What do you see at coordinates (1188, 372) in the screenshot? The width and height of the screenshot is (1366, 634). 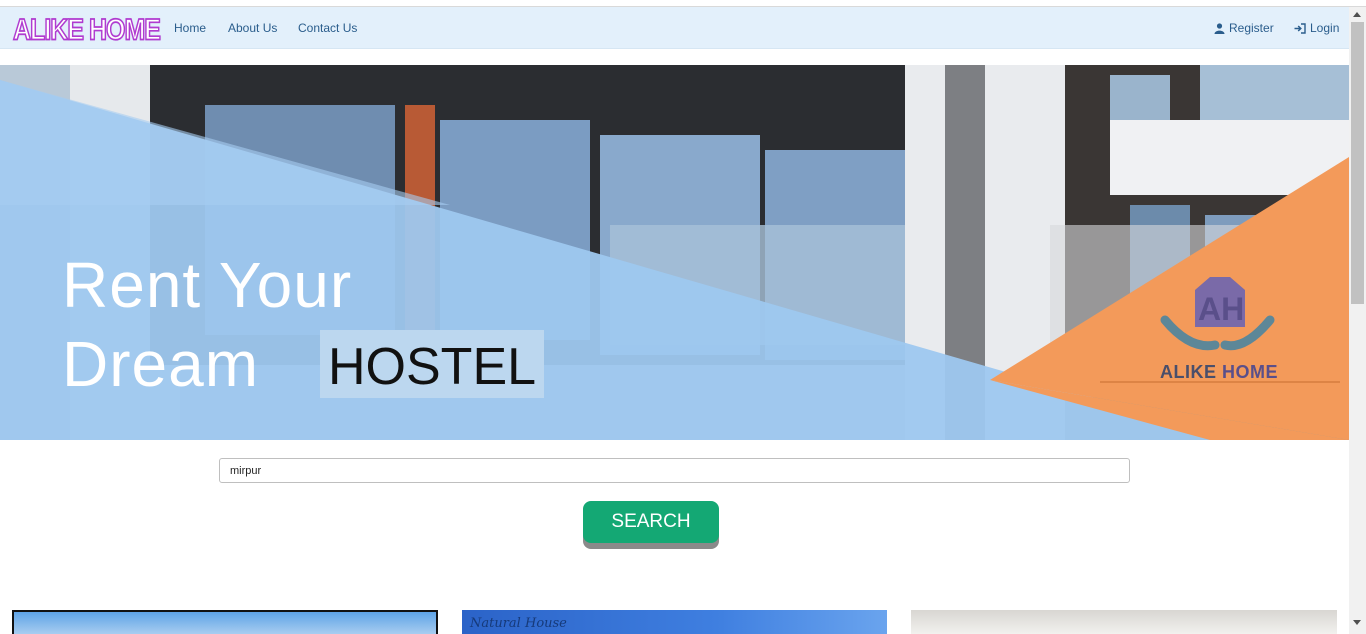 I see `hero-logo-text-alike: ALIKE` at bounding box center [1188, 372].